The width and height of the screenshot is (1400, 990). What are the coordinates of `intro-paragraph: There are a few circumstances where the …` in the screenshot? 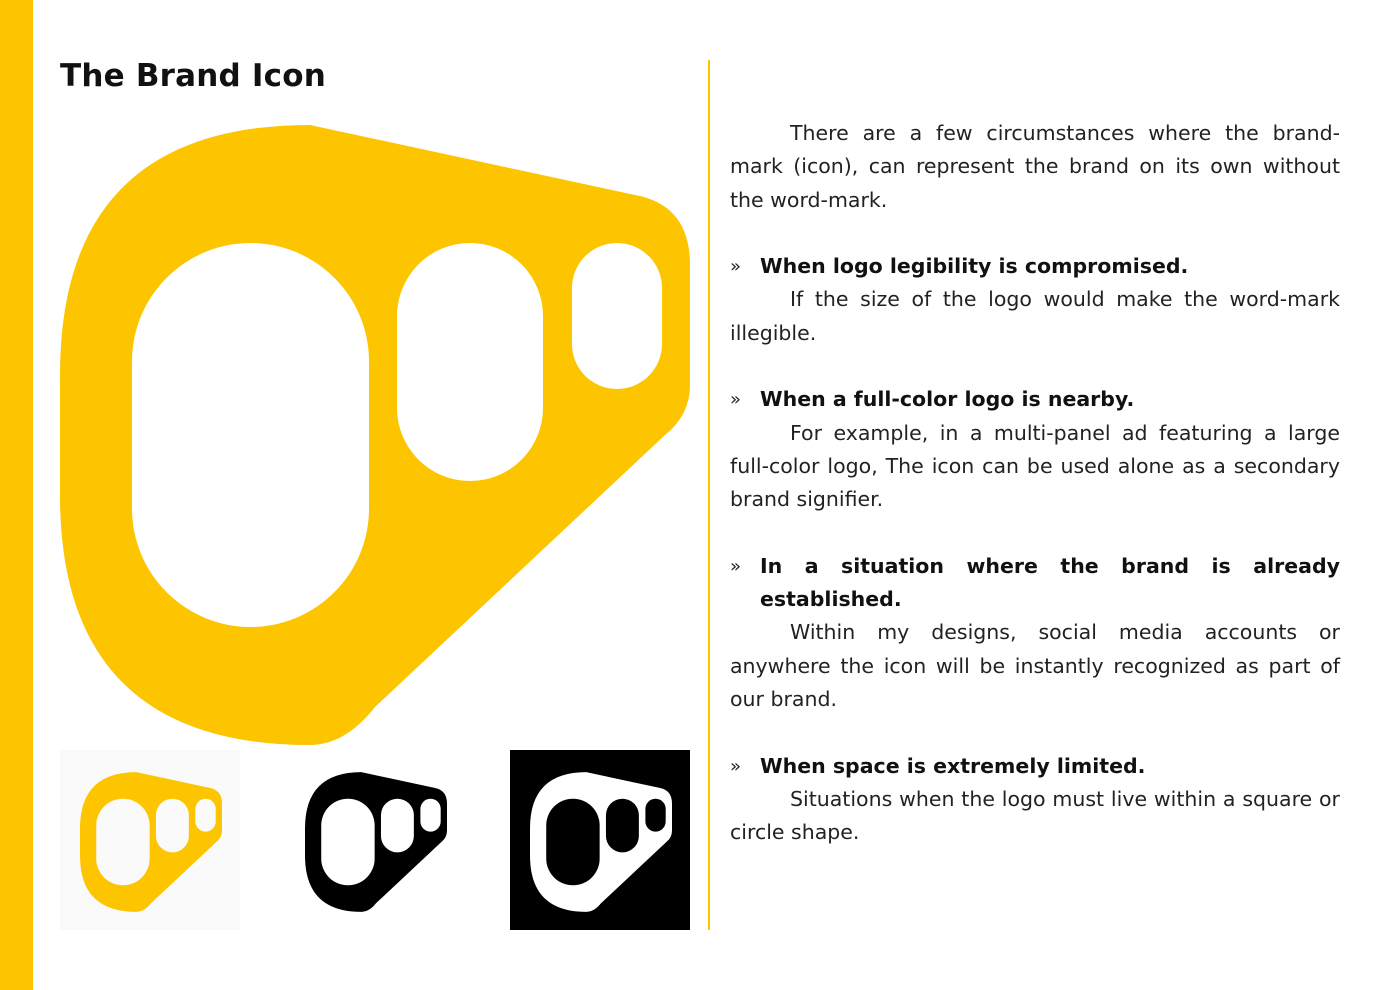 It's located at (1035, 166).